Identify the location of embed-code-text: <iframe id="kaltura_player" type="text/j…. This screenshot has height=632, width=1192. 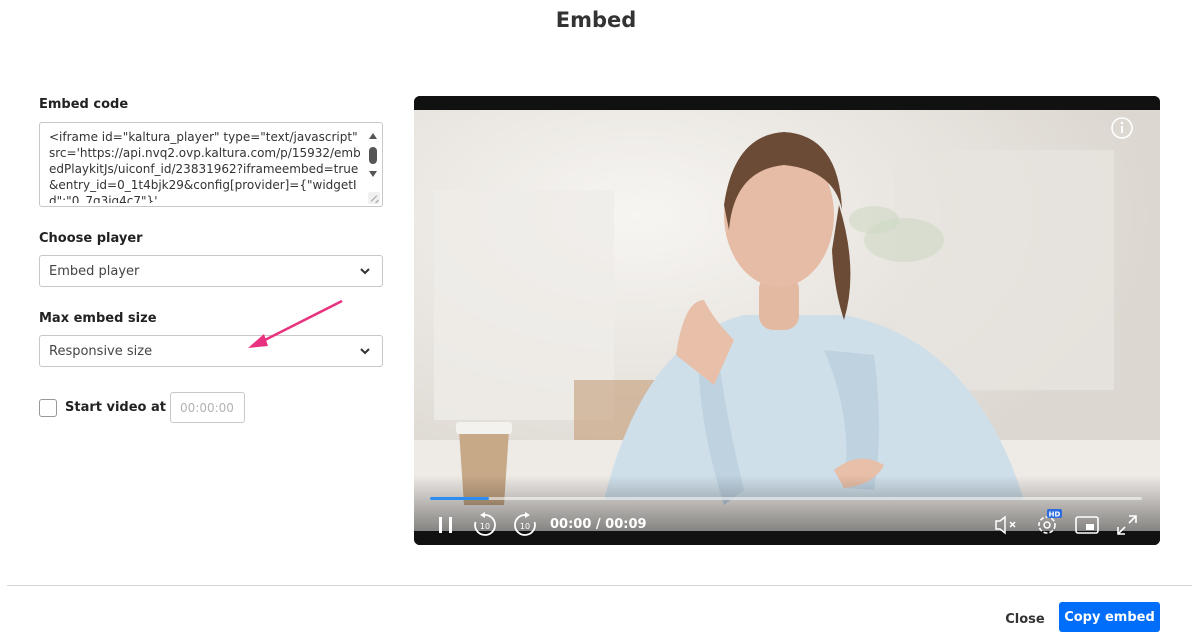
(208, 166).